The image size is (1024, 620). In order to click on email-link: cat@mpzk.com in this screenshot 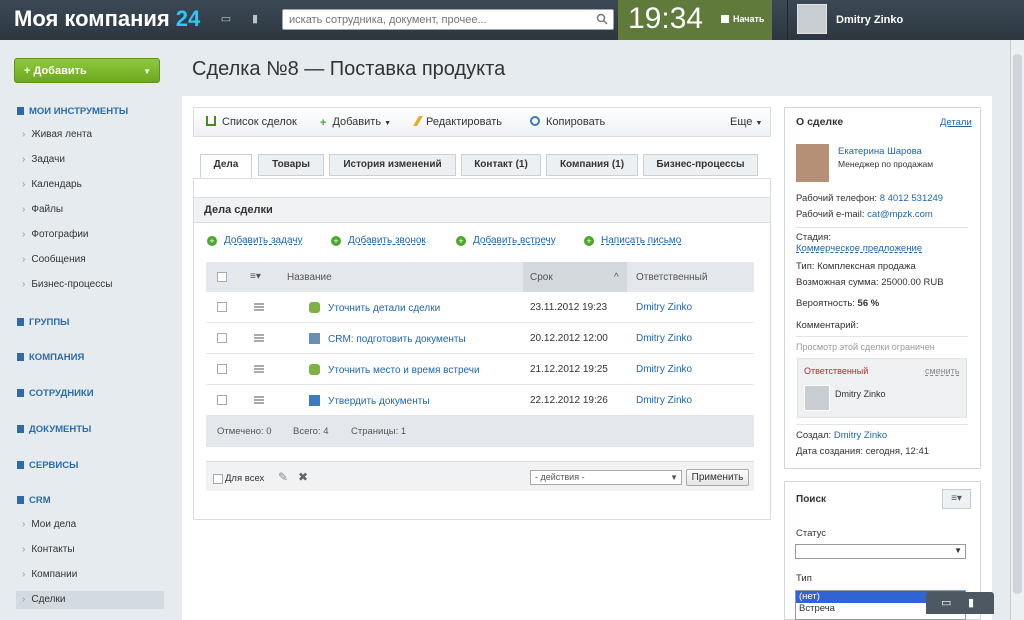, I will do `click(900, 214)`.